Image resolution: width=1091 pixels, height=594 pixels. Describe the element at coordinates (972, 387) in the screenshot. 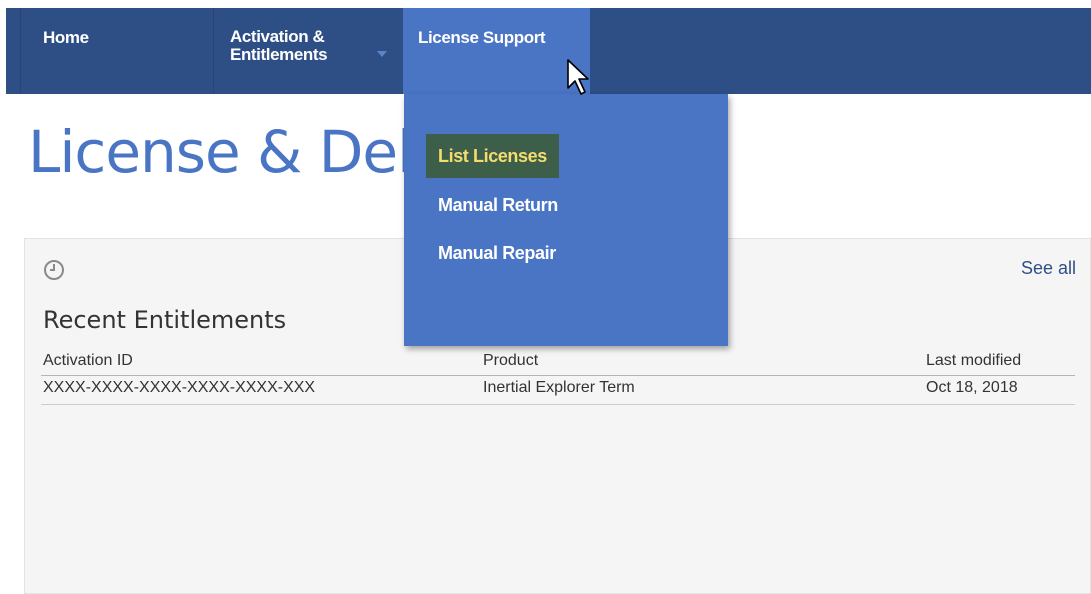

I see `last-modified-cell: Oct 18, 2018` at that location.